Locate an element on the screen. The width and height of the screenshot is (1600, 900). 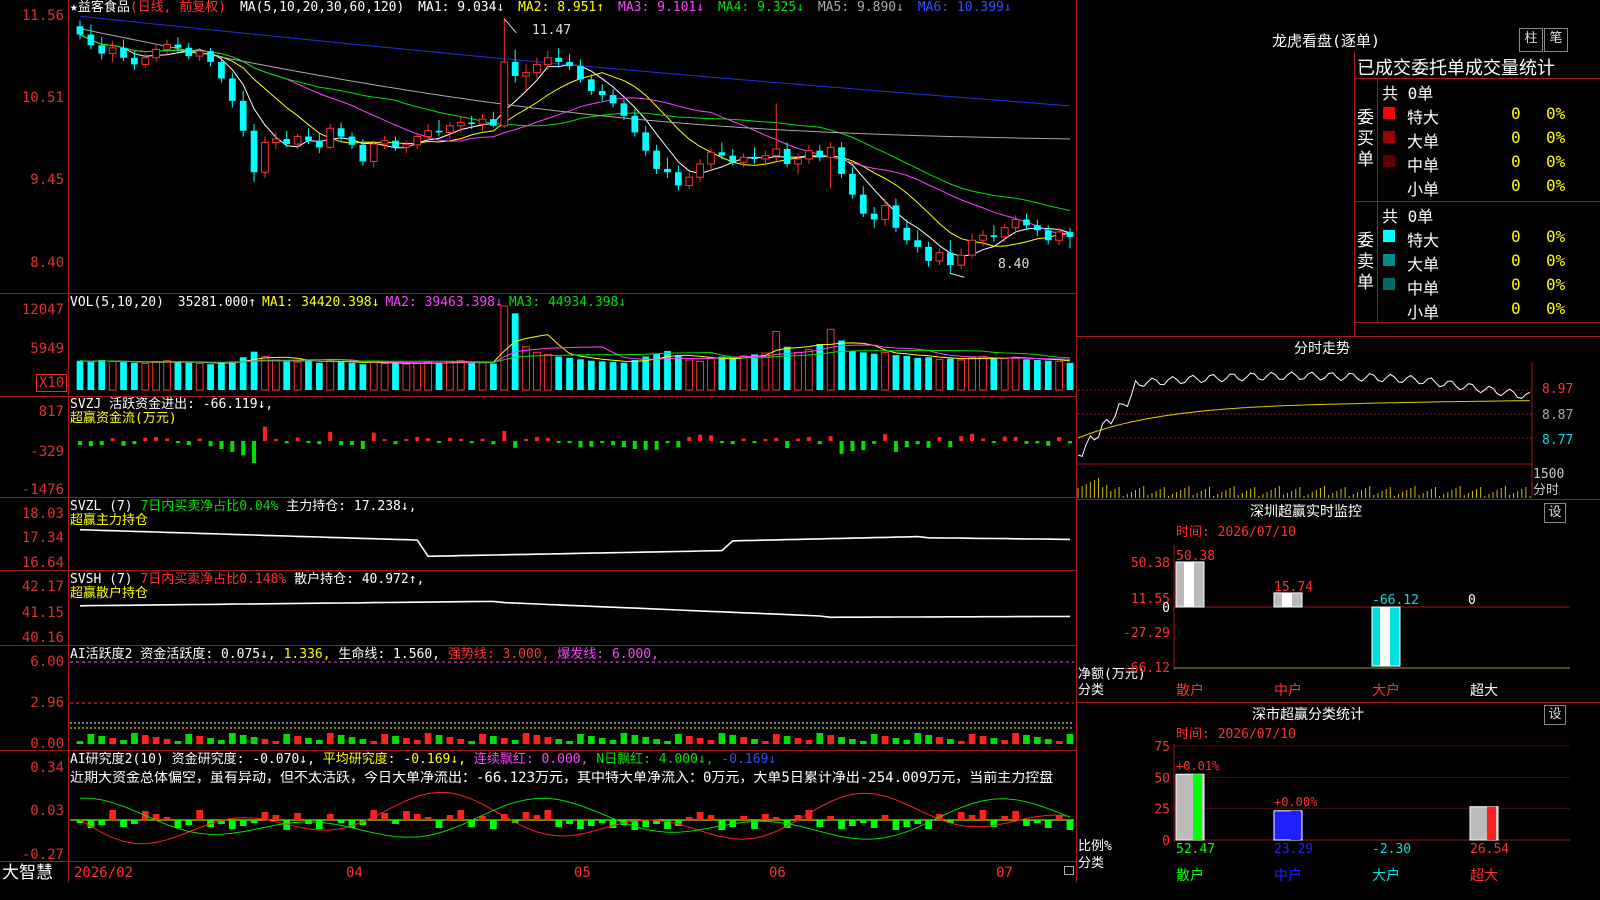
class-tick: 50 is located at coordinates (1162, 778).